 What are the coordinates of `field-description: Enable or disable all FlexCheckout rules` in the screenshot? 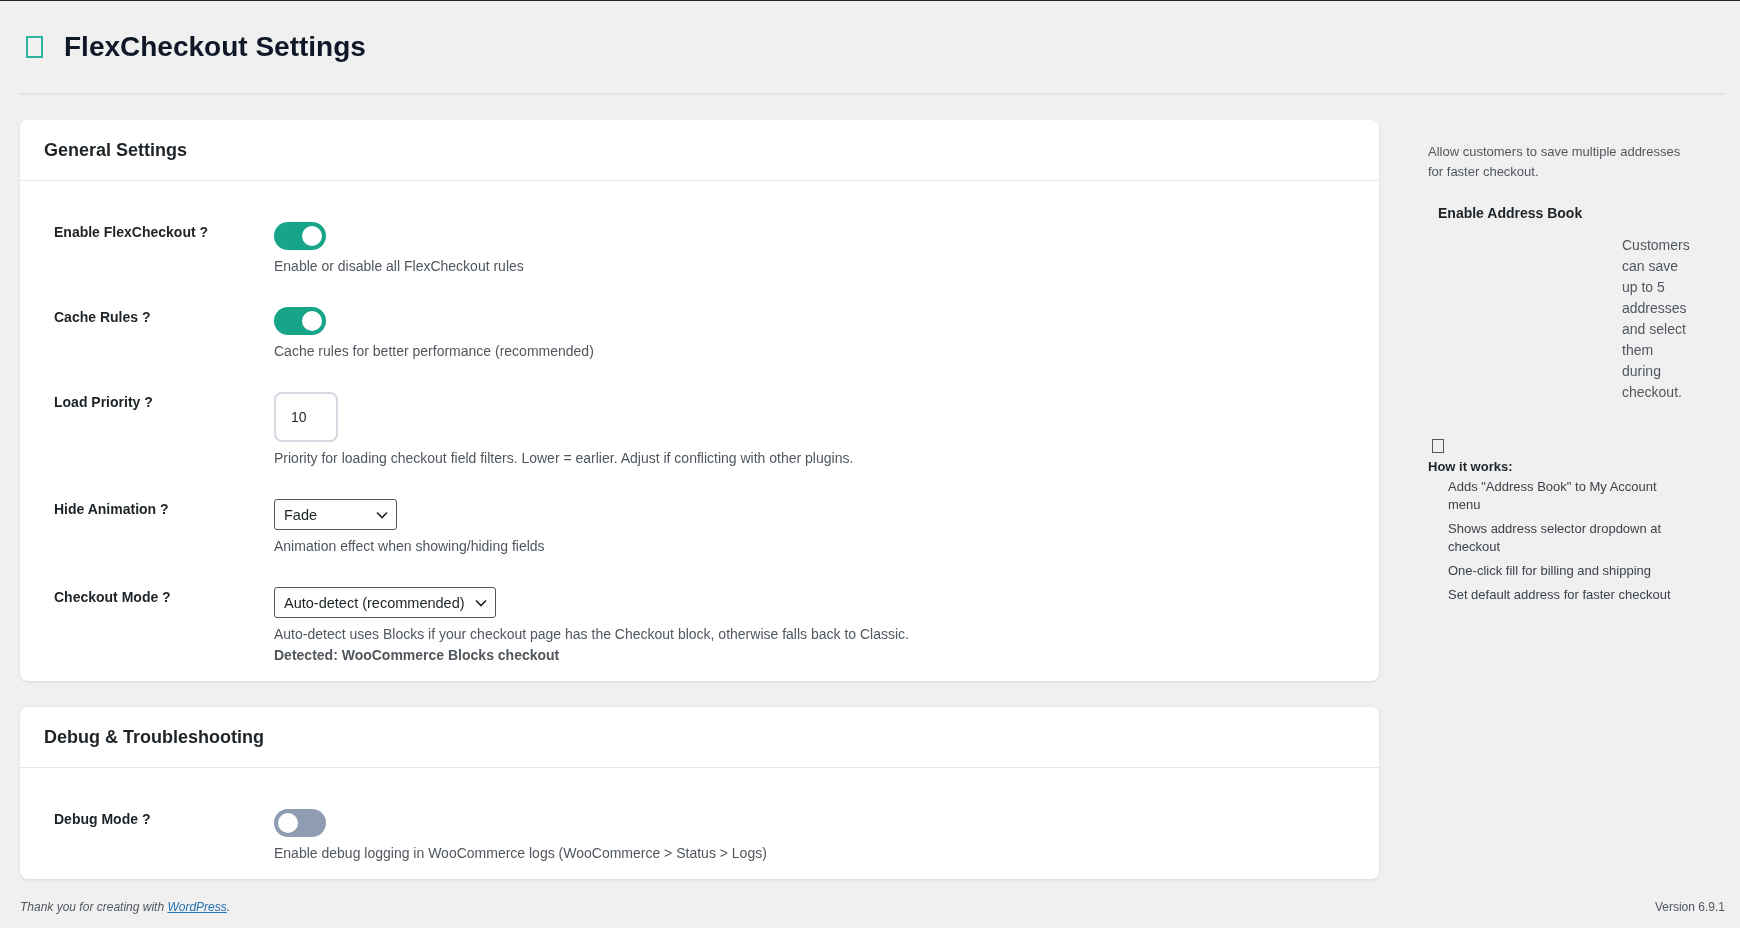 It's located at (399, 266).